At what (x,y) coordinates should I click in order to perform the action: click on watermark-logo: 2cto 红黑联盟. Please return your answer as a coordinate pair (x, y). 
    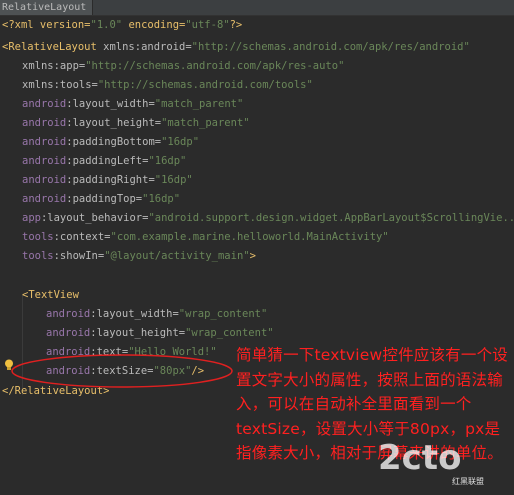
    Looking at the image, I should click on (446, 466).